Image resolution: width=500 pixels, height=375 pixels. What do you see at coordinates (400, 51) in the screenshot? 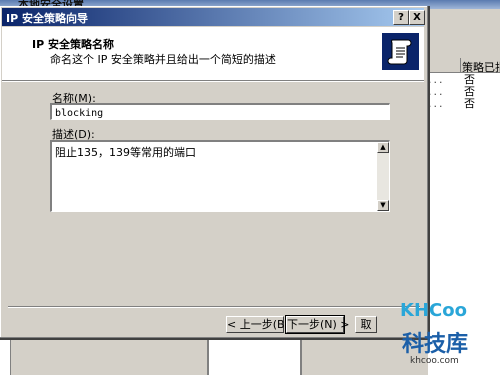
I see `scroll-document-icon` at bounding box center [400, 51].